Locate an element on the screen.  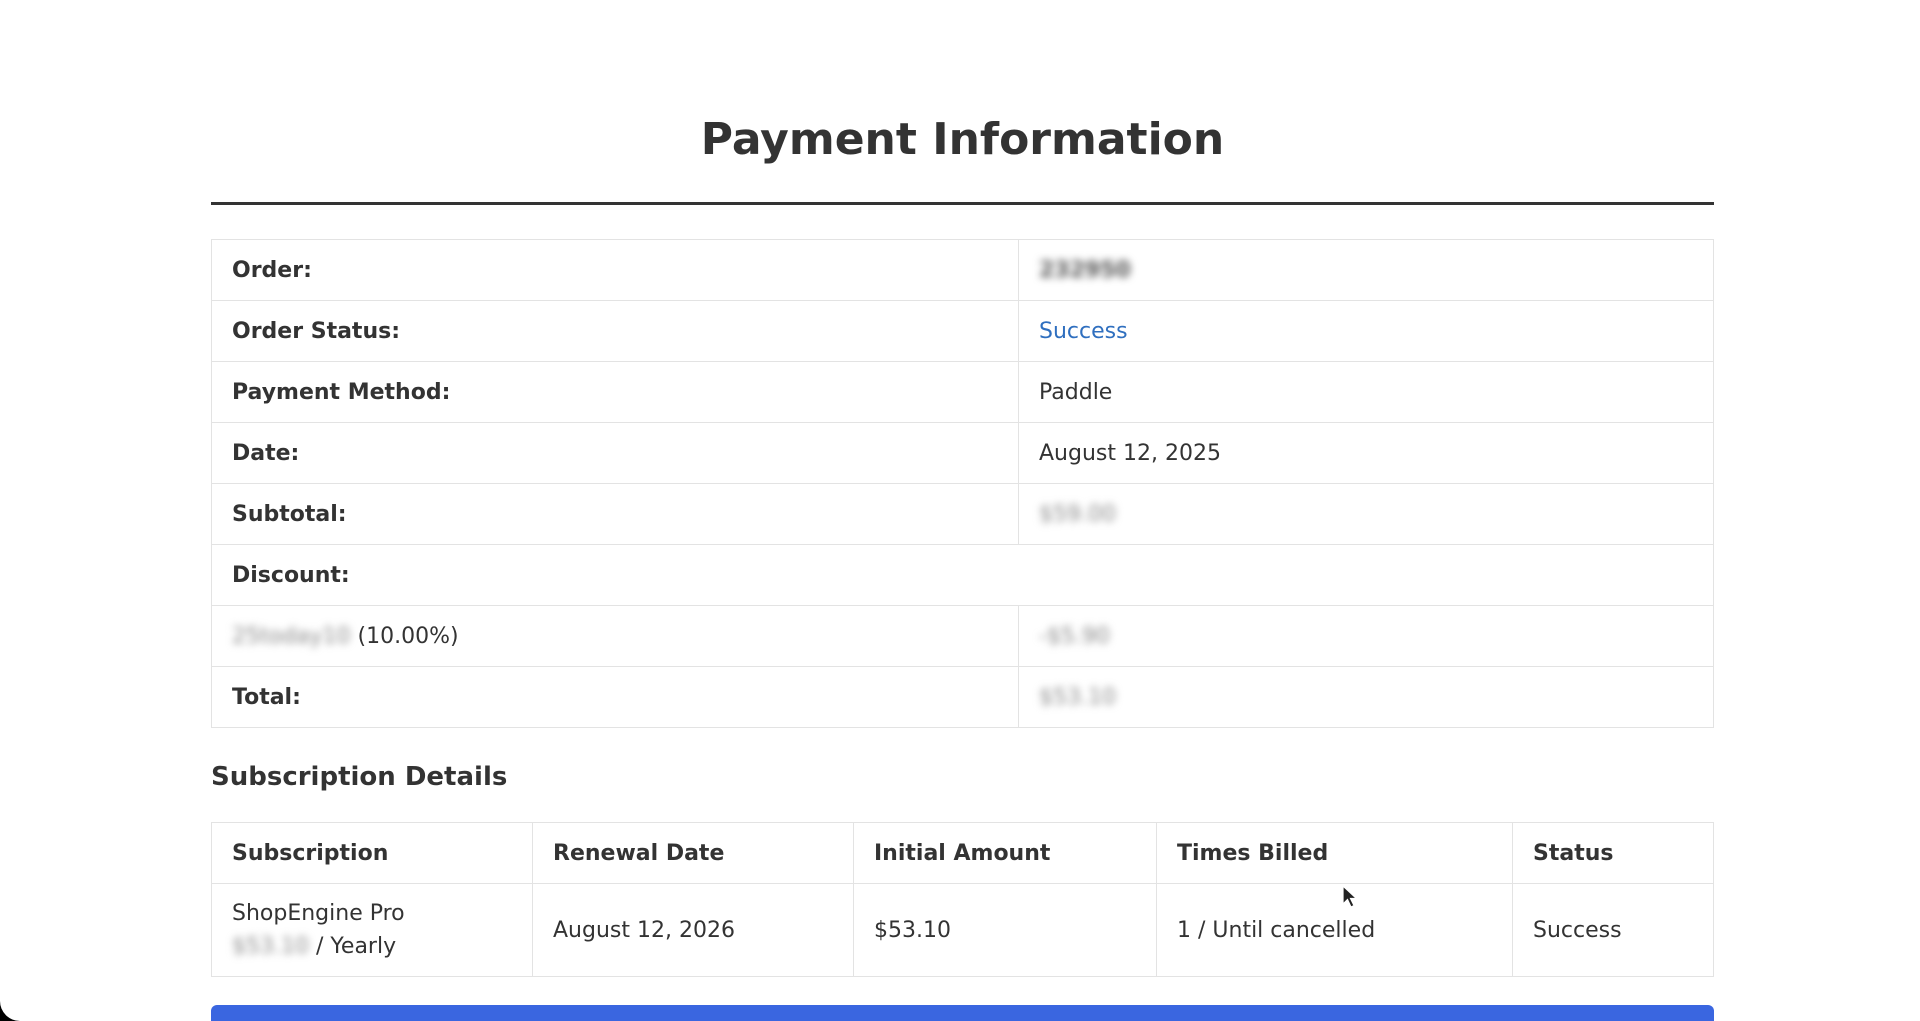
total-label: Total: is located at coordinates (615, 697).